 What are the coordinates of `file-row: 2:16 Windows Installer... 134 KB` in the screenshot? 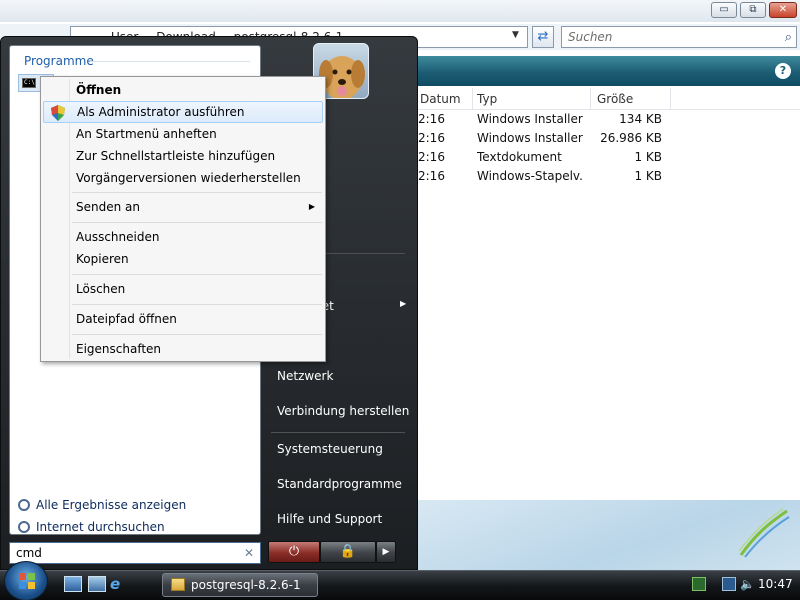 It's located at (548, 119).